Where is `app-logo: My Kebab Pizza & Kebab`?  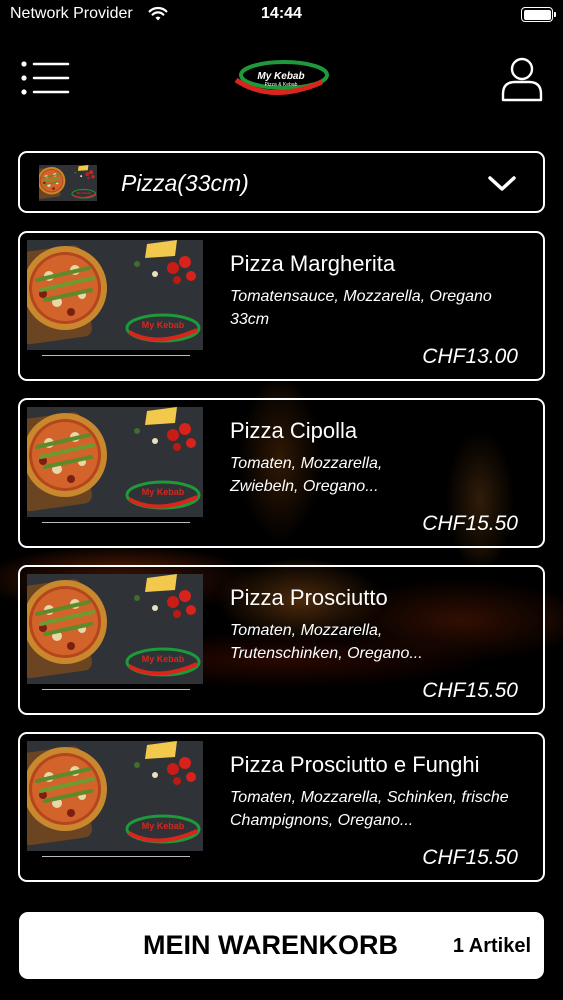 app-logo: My Kebab Pizza & Kebab is located at coordinates (281, 79).